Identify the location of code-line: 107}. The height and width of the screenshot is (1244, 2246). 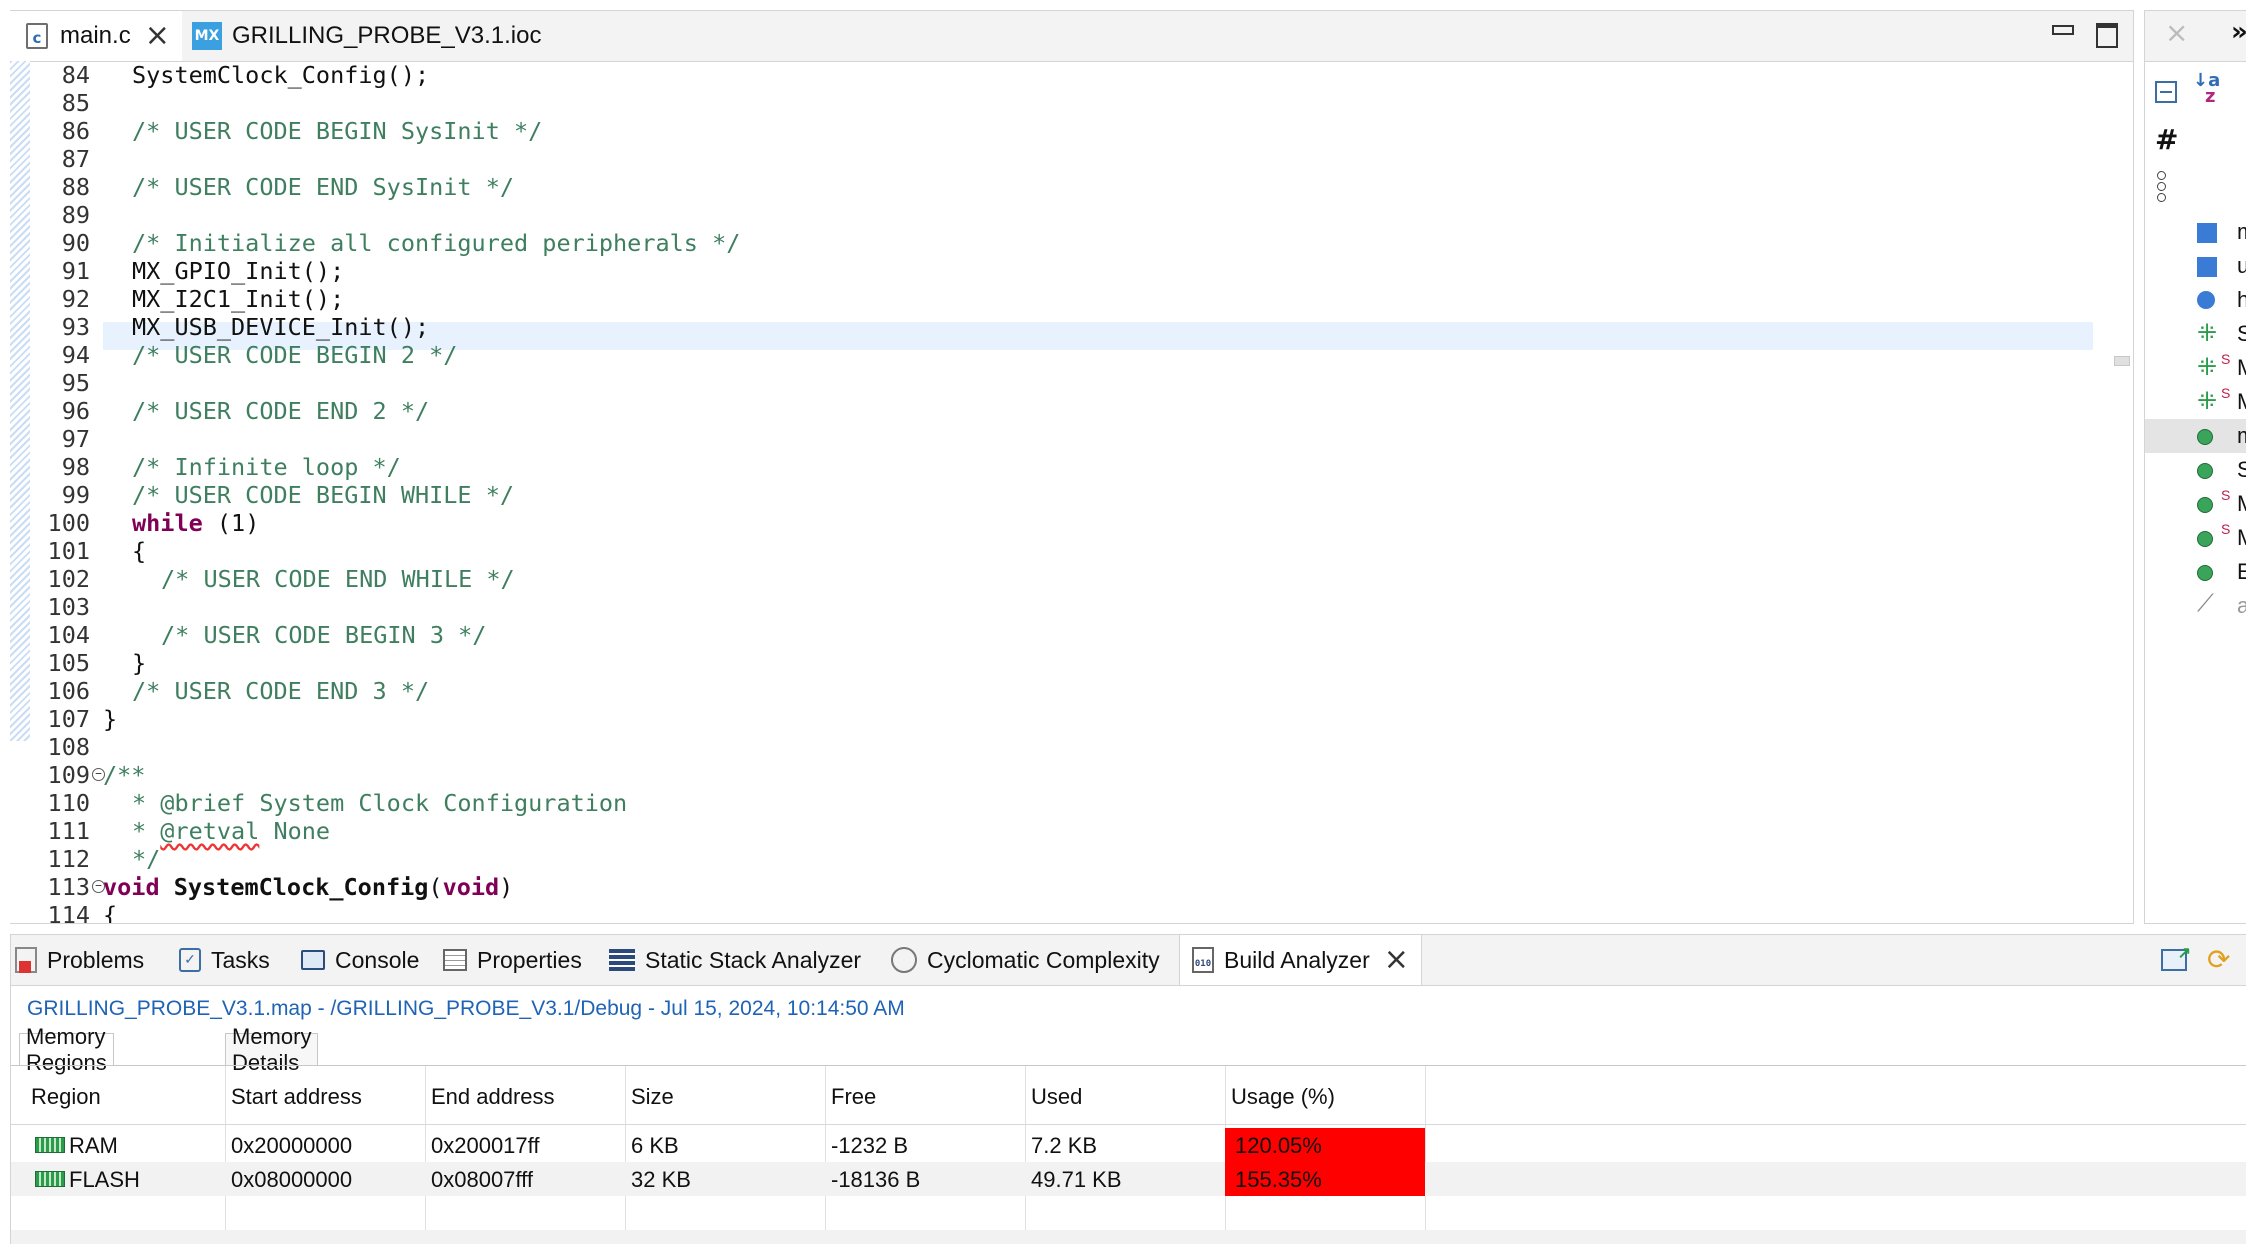
(82, 719).